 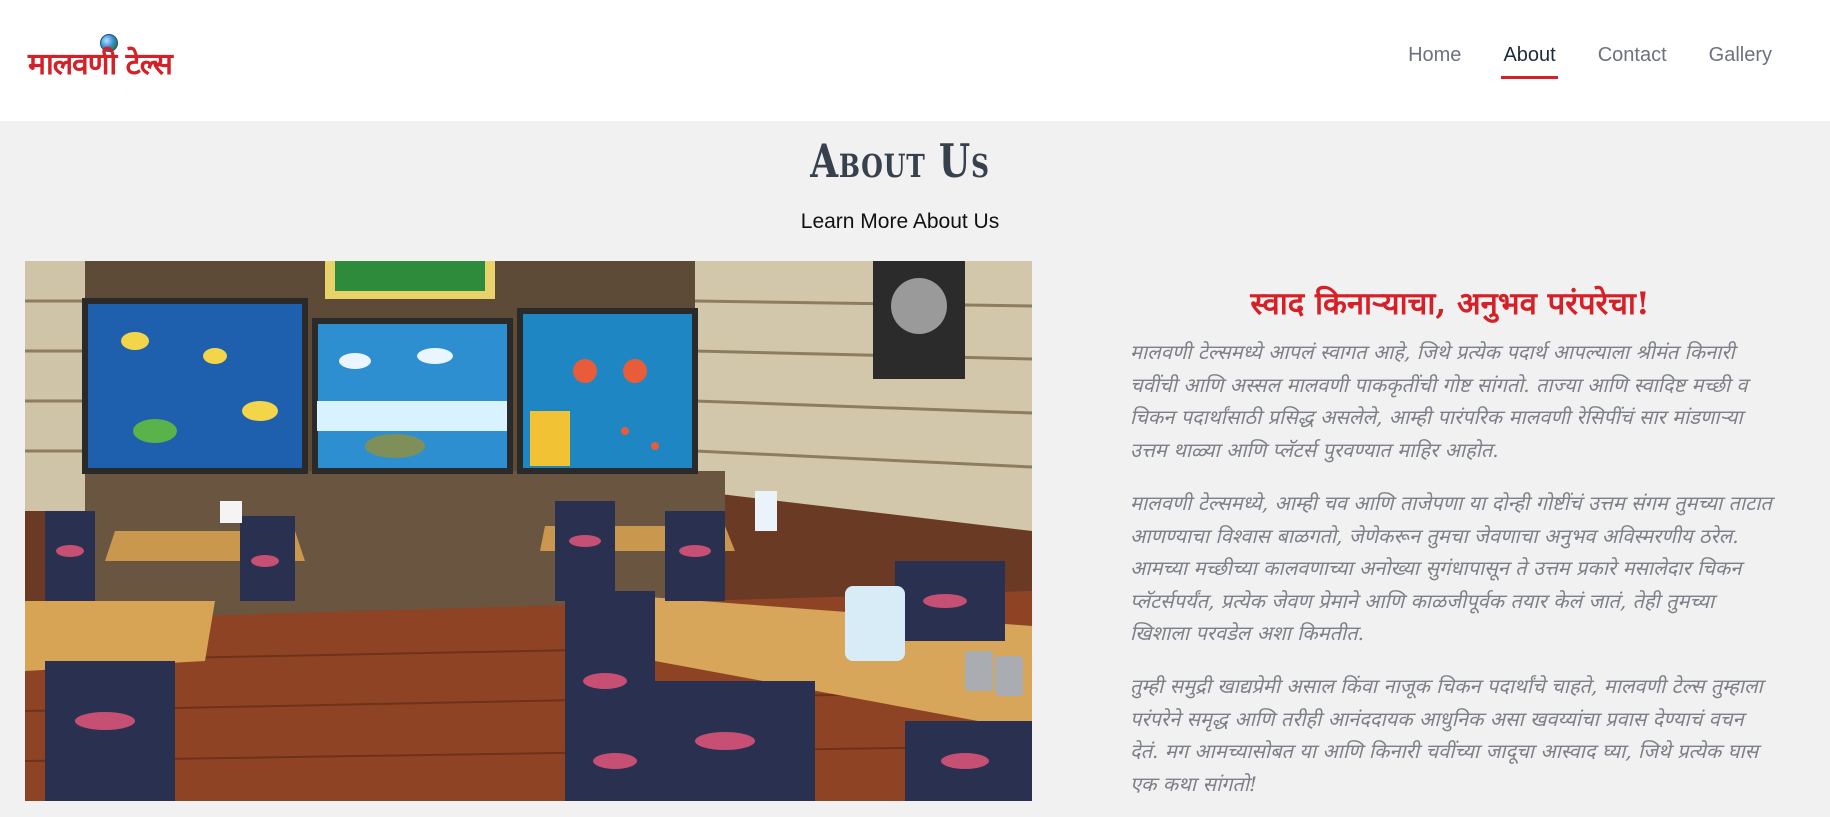 What do you see at coordinates (1434, 60) in the screenshot?
I see `nav-home: Home` at bounding box center [1434, 60].